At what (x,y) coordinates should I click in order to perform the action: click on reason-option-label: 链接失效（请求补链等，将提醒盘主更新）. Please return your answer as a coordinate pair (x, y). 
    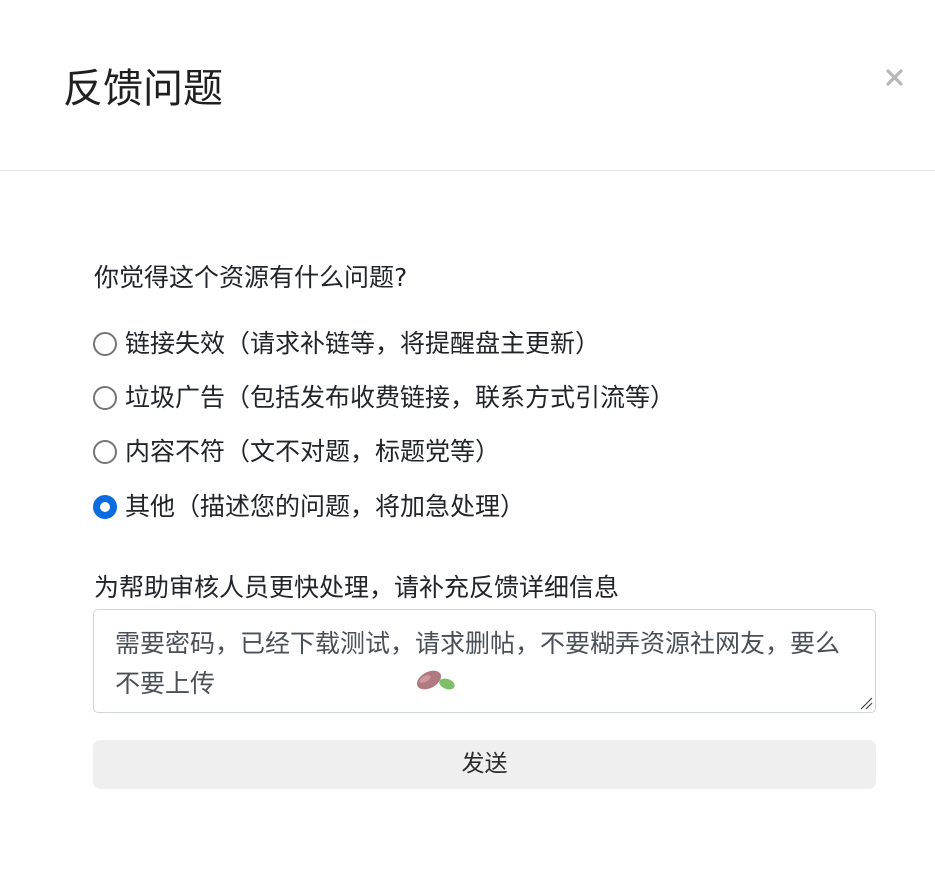
    Looking at the image, I should click on (363, 343).